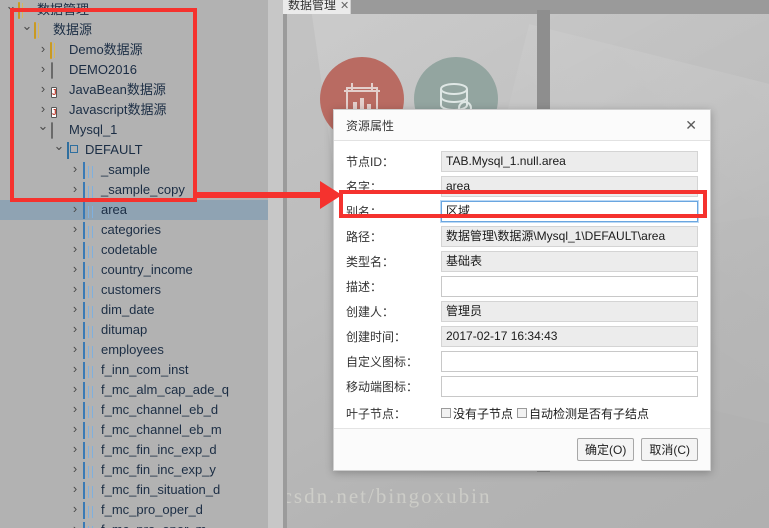 The width and height of the screenshot is (769, 528). I want to click on tree-item-codetable: codetable, so click(134, 250).